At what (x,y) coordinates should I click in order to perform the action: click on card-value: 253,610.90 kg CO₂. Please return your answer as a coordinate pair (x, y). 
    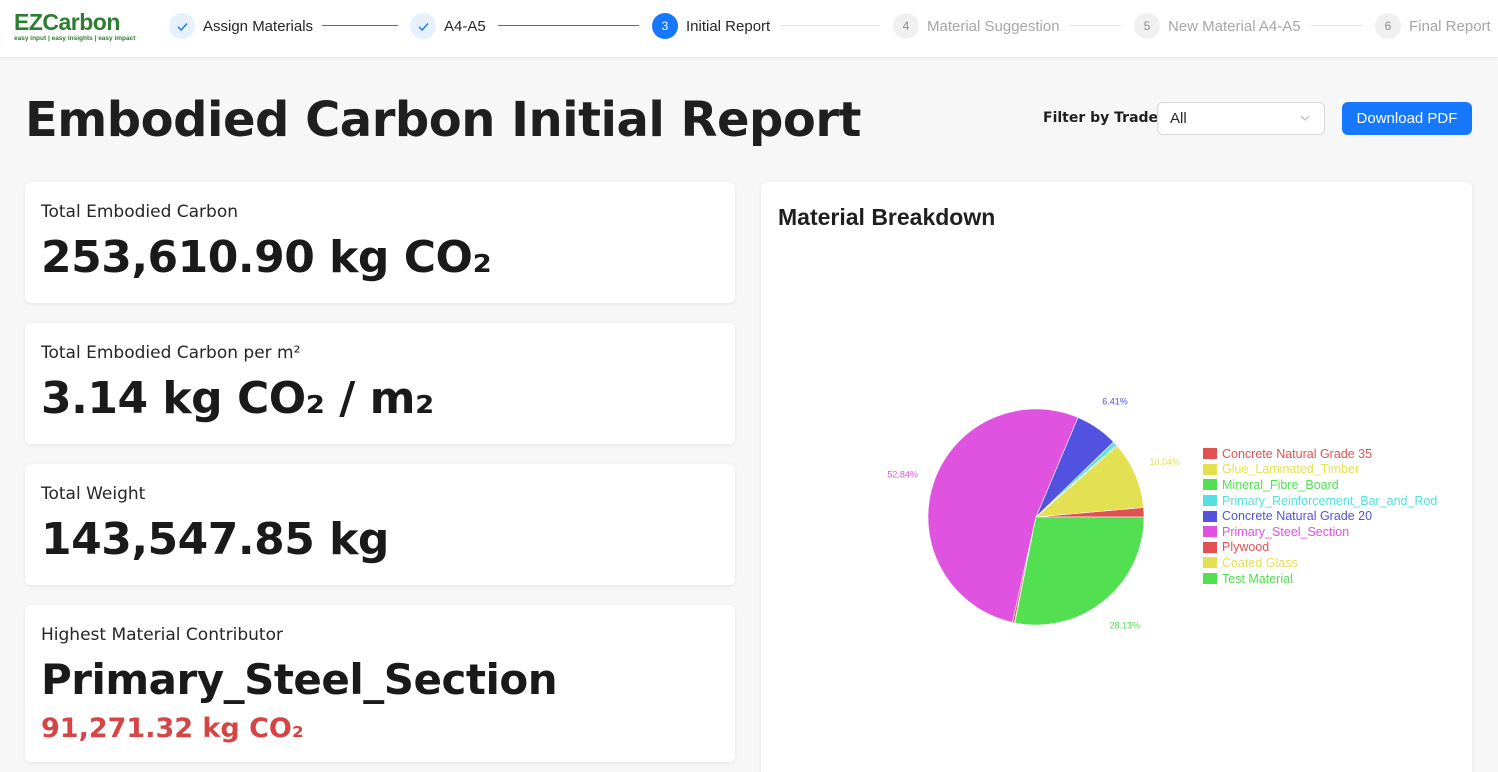
    Looking at the image, I should click on (266, 257).